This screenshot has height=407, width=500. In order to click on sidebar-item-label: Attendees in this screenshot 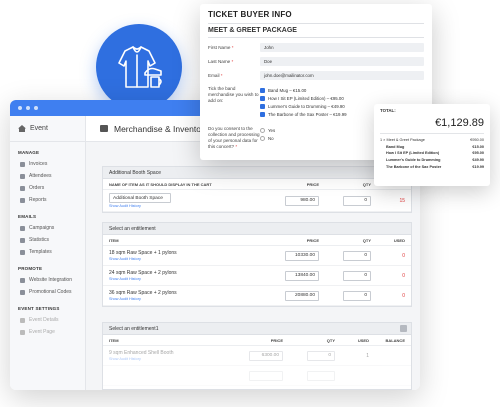, I will do `click(40, 176)`.